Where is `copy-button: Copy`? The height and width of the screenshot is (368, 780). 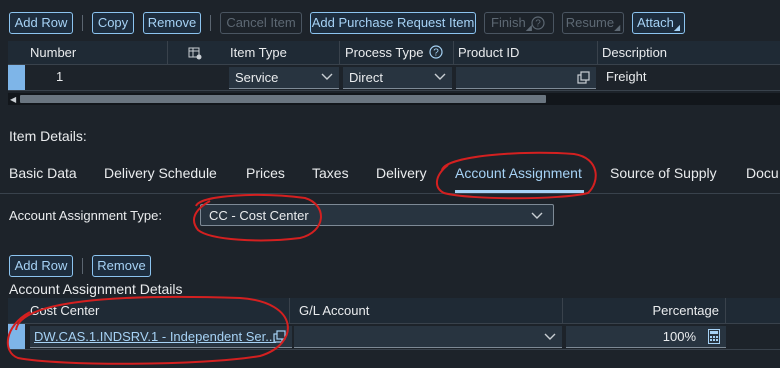
copy-button: Copy is located at coordinates (113, 23).